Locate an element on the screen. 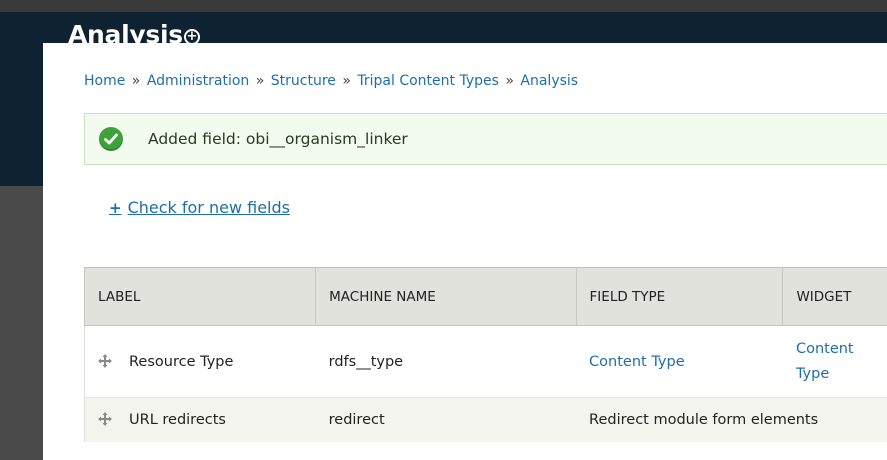  widget-link-line1: Content is located at coordinates (824, 348).